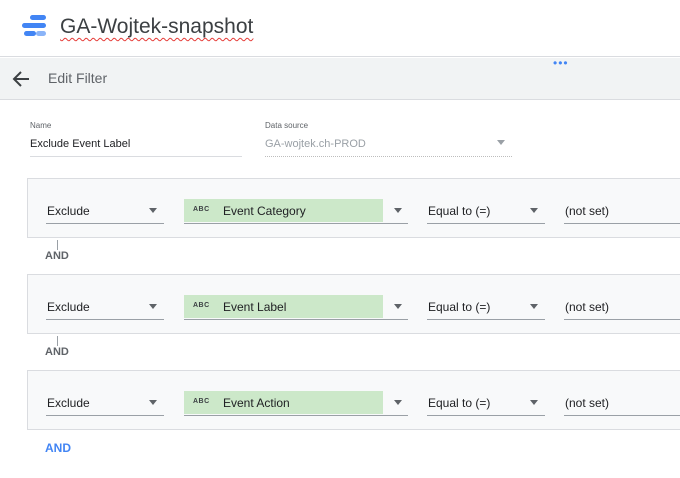 This screenshot has height=478, width=680. Describe the element at coordinates (41, 125) in the screenshot. I see `name-label: Name` at that location.